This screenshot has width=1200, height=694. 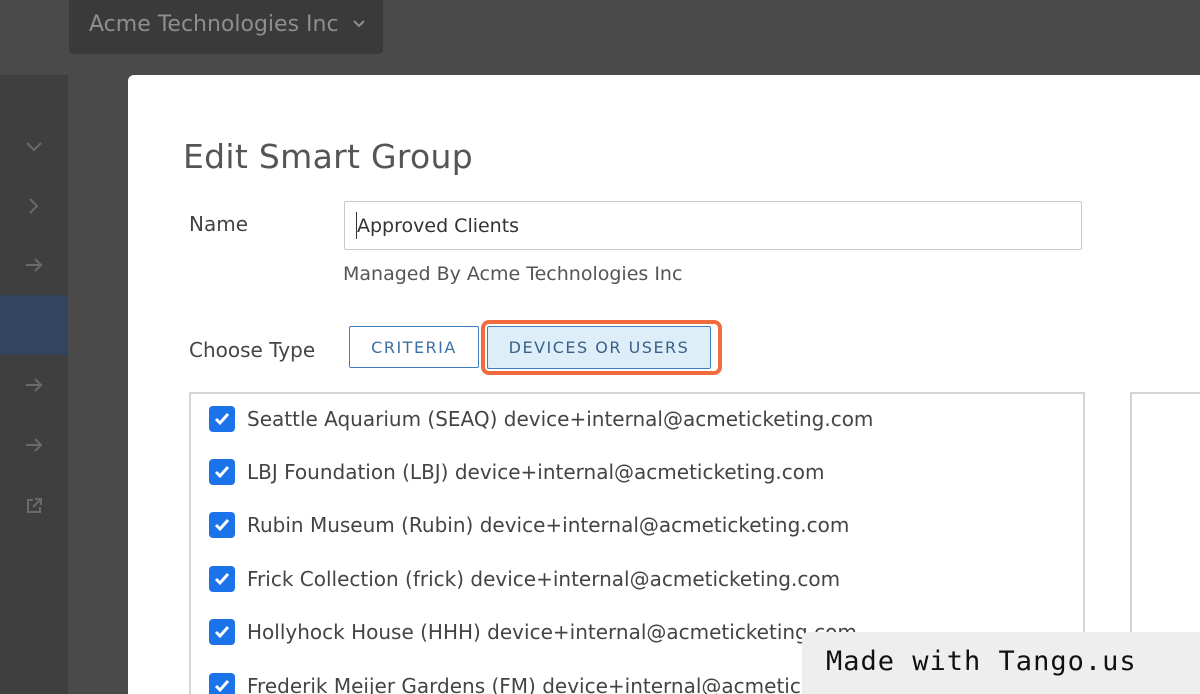 What do you see at coordinates (356, 225) in the screenshot?
I see `text-cursor` at bounding box center [356, 225].